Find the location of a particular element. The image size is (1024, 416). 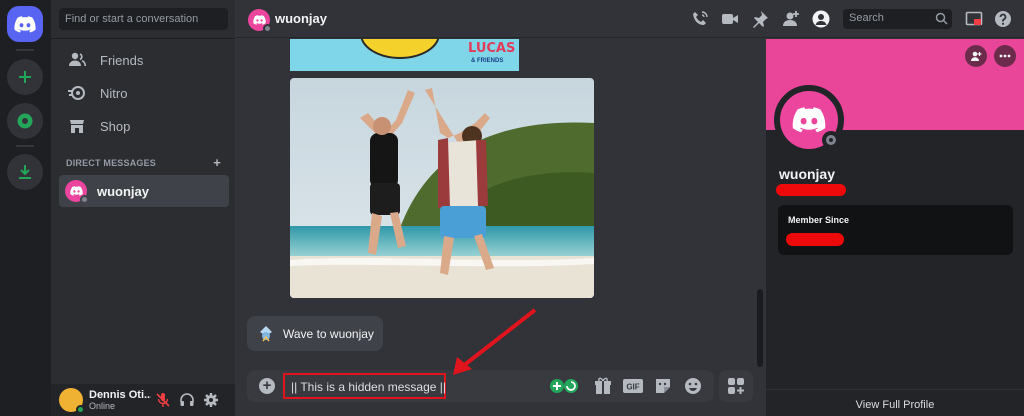

help-button is located at coordinates (1003, 19).